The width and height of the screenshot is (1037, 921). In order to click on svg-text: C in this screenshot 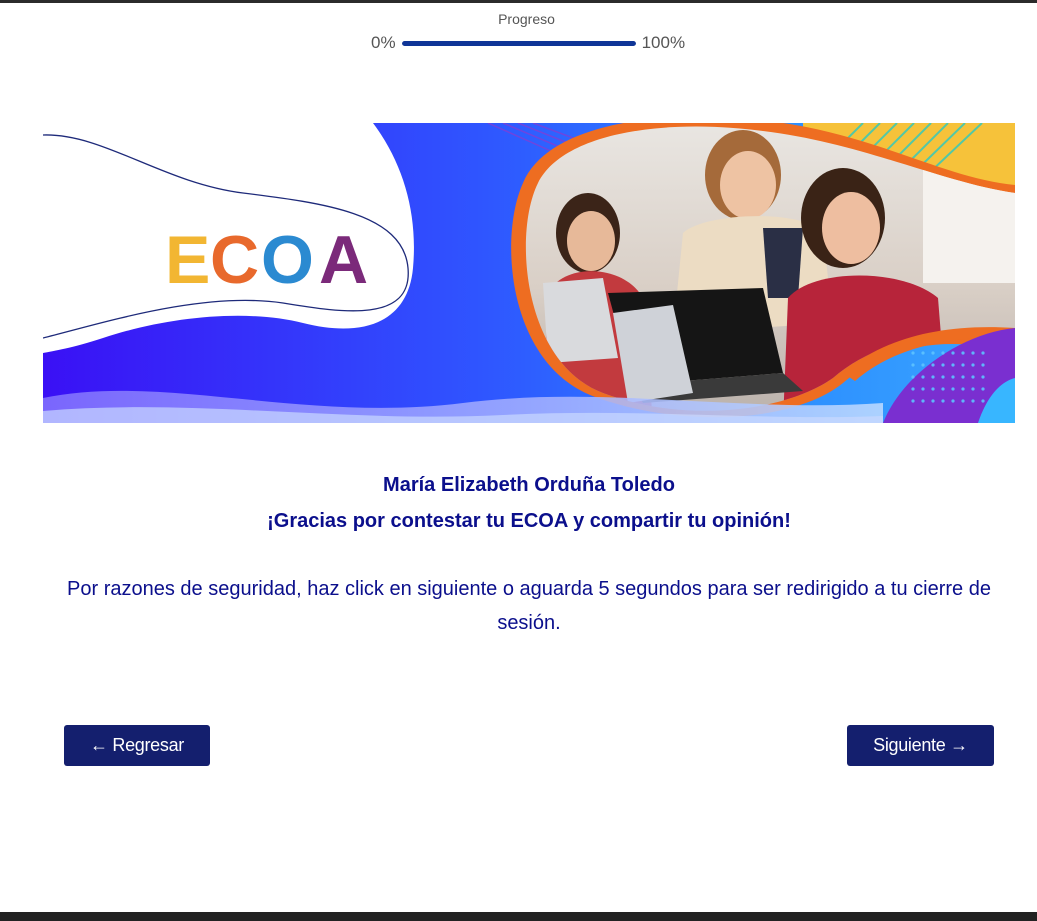, I will do `click(234, 260)`.